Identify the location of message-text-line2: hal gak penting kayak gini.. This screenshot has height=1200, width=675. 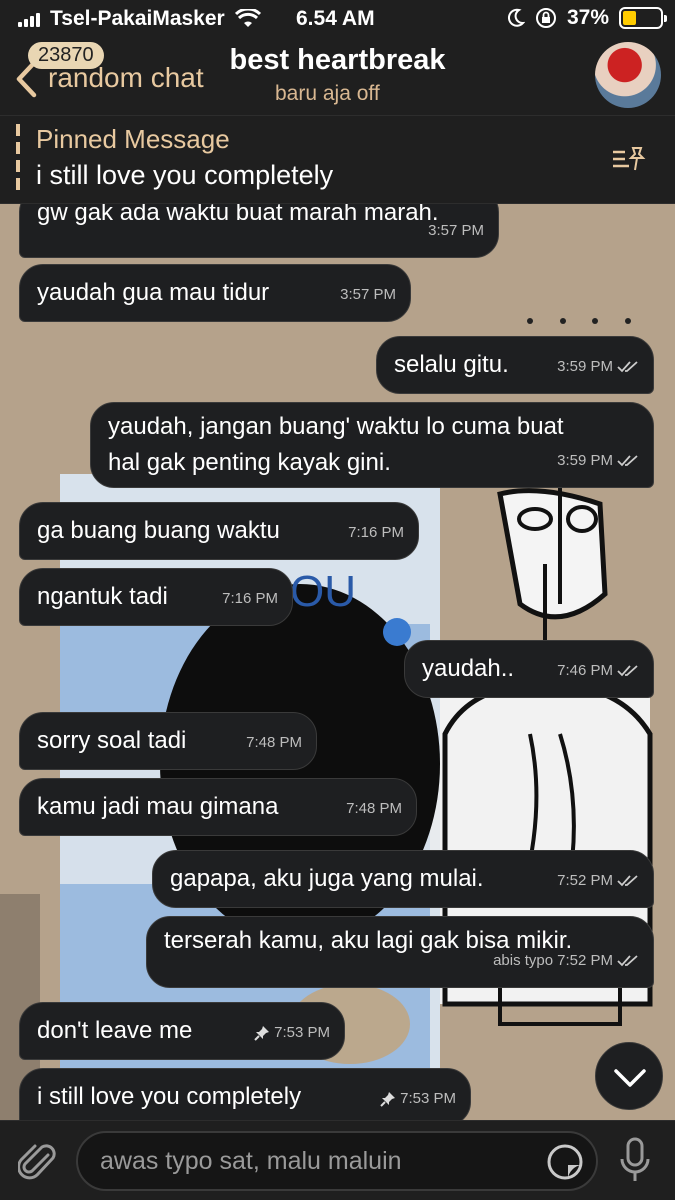
(249, 462).